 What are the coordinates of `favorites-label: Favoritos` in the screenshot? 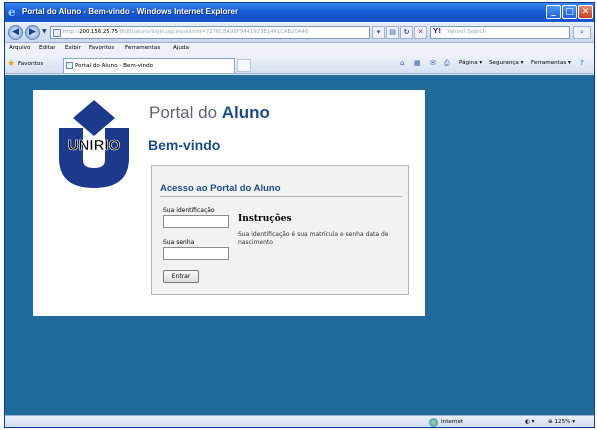 It's located at (31, 64).